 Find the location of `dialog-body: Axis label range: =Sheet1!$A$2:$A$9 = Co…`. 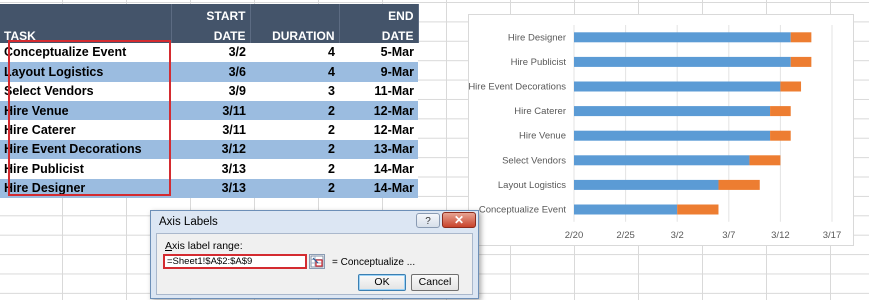

dialog-body: Axis label range: =Sheet1!$A$2:$A$9 = Co… is located at coordinates (314, 264).